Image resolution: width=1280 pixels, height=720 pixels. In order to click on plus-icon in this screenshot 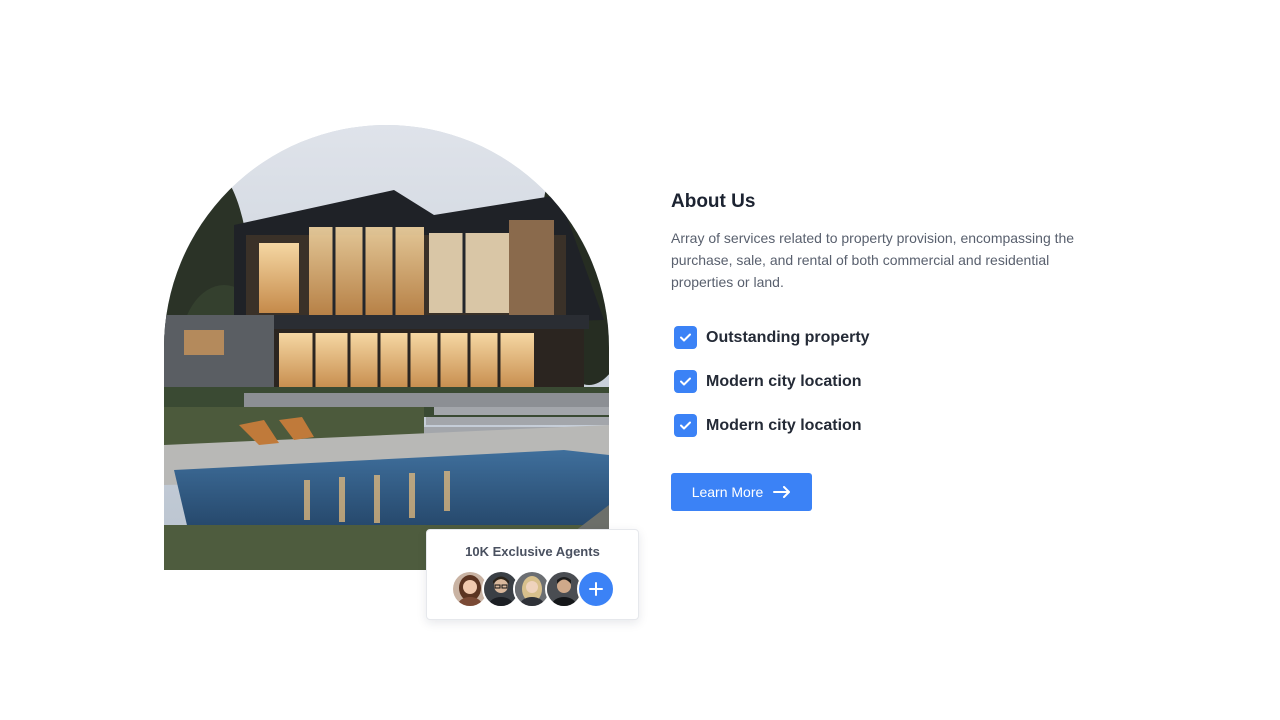, I will do `click(596, 589)`.